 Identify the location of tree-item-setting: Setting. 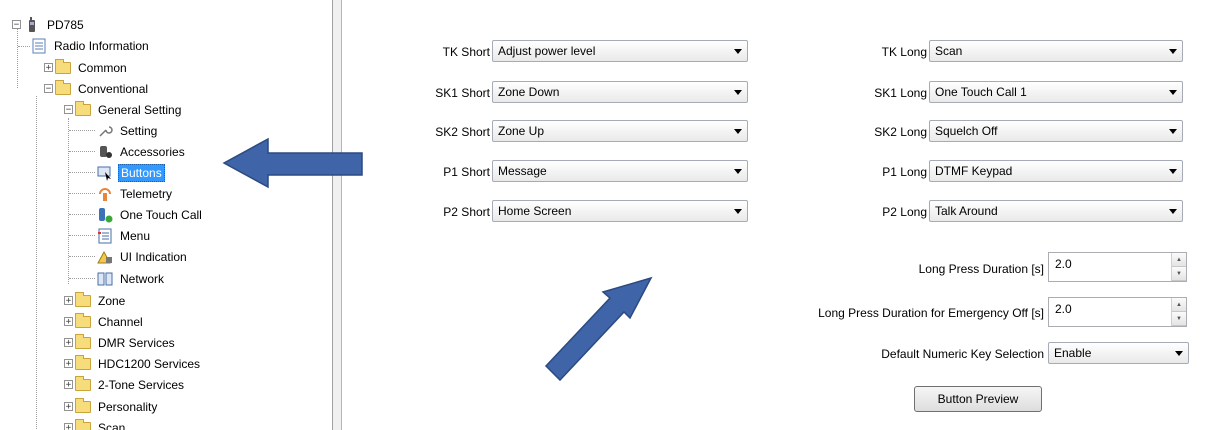
(127, 130).